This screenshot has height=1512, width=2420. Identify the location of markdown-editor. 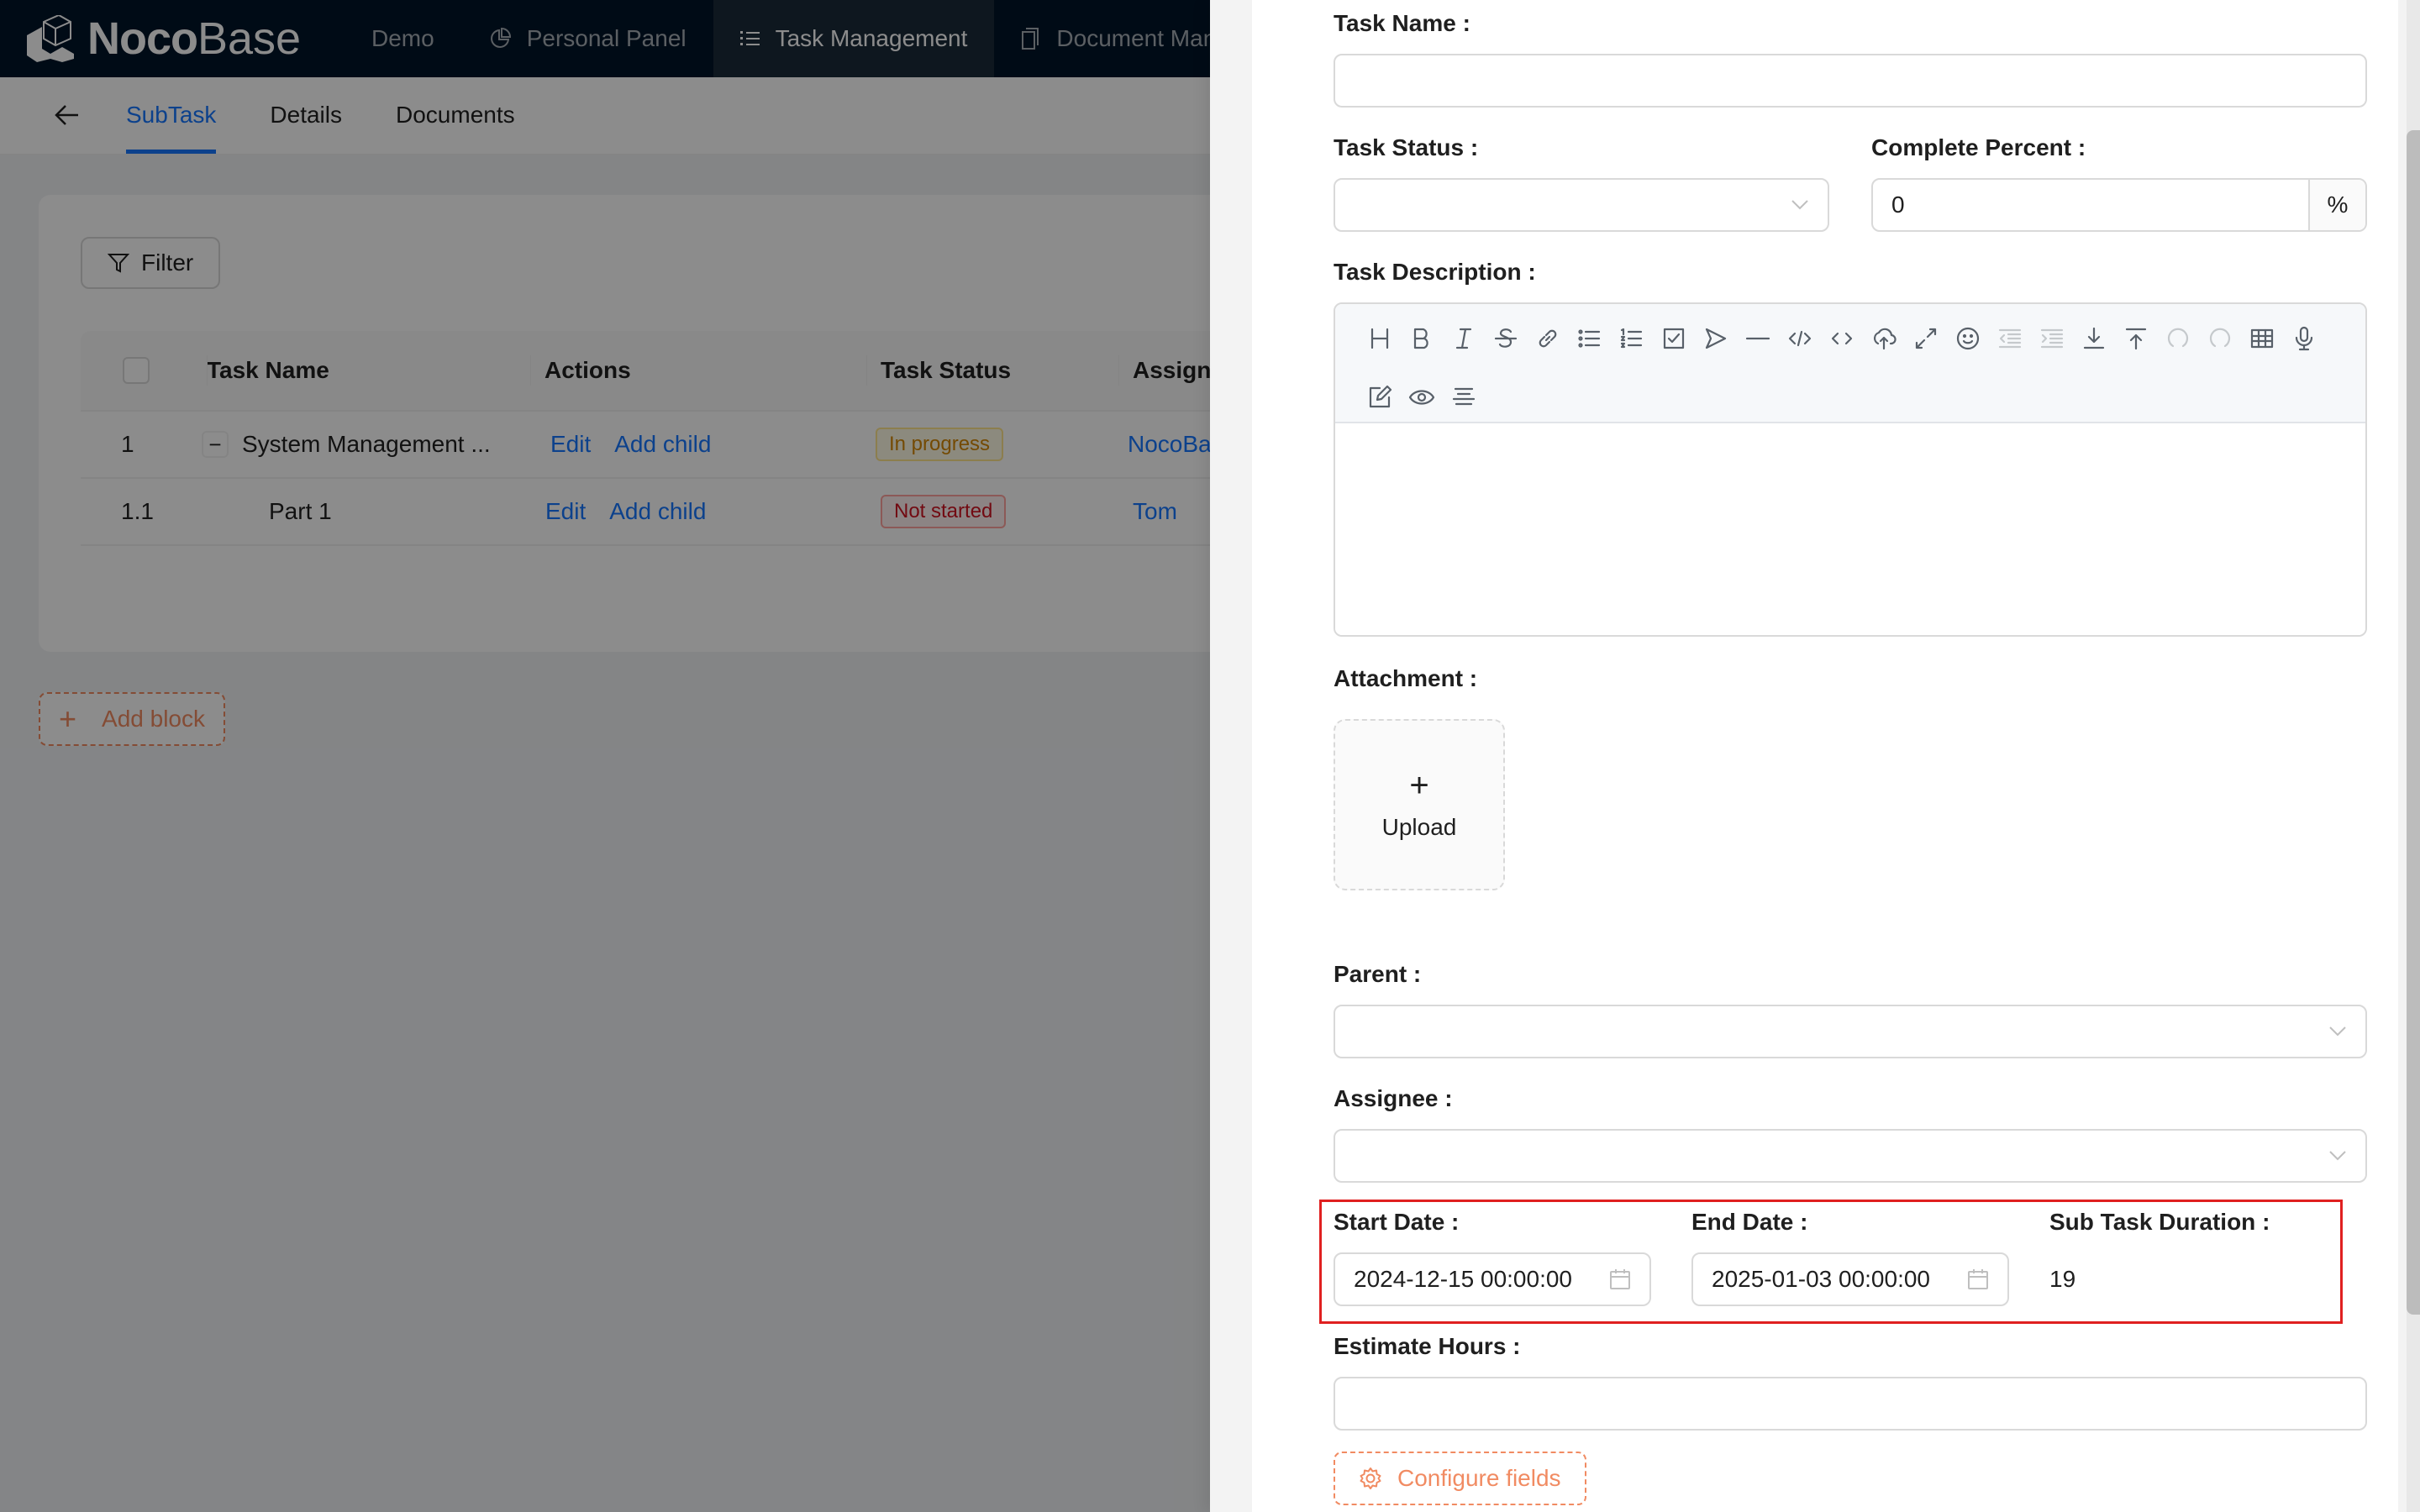
(1851, 469).